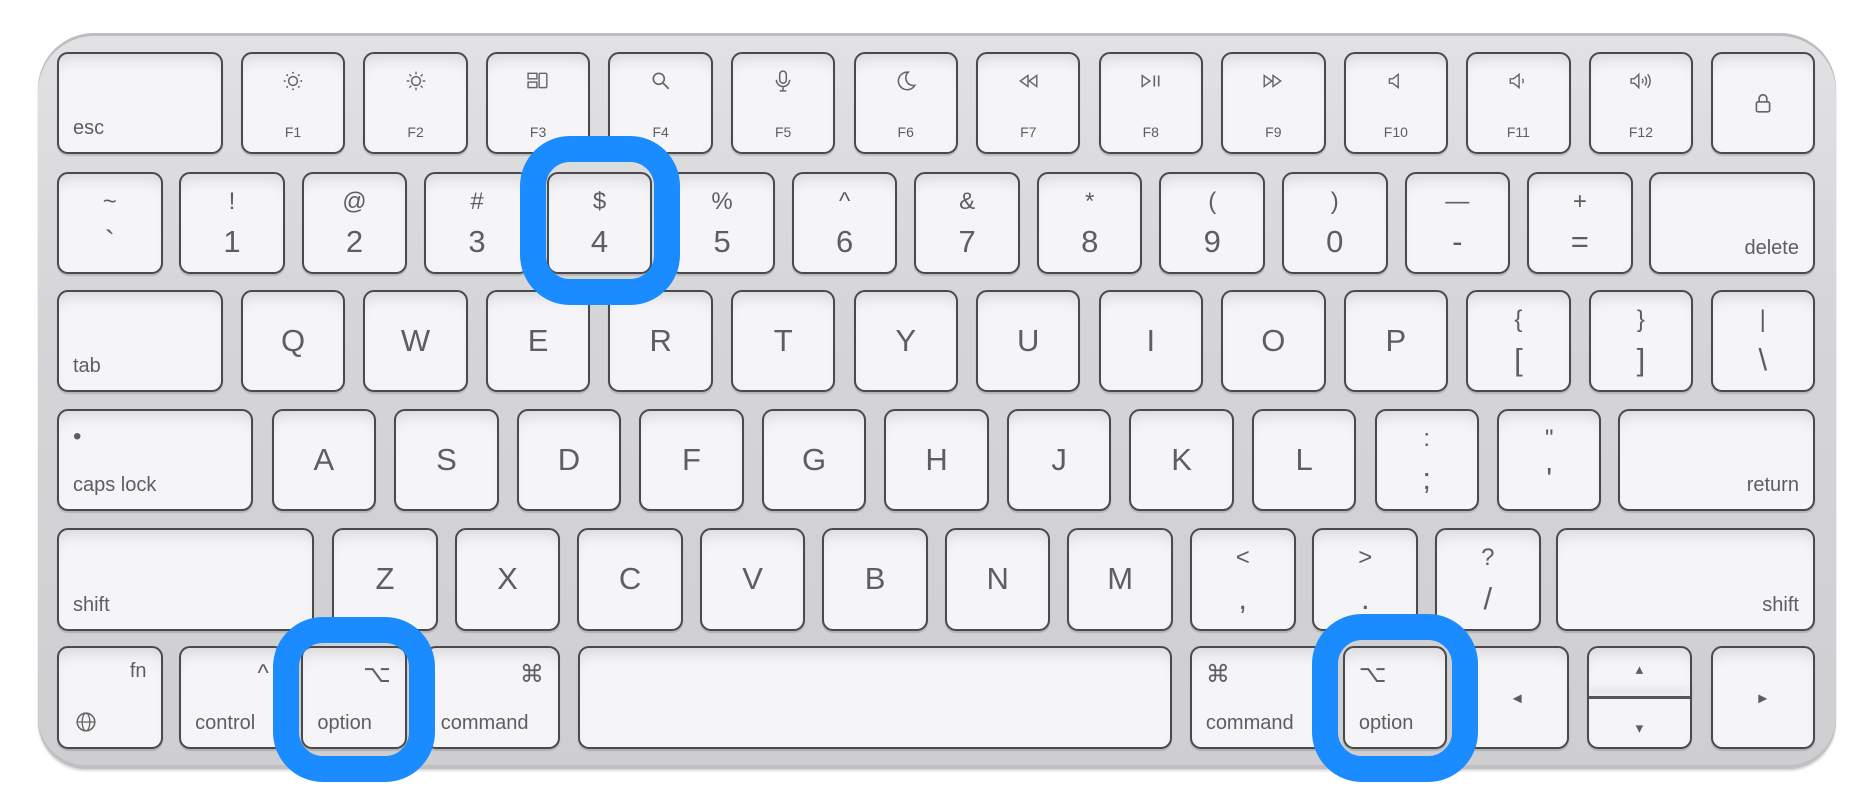 This screenshot has height=806, width=1860. Describe the element at coordinates (415, 102) in the screenshot. I see `key-f2: F2` at that location.